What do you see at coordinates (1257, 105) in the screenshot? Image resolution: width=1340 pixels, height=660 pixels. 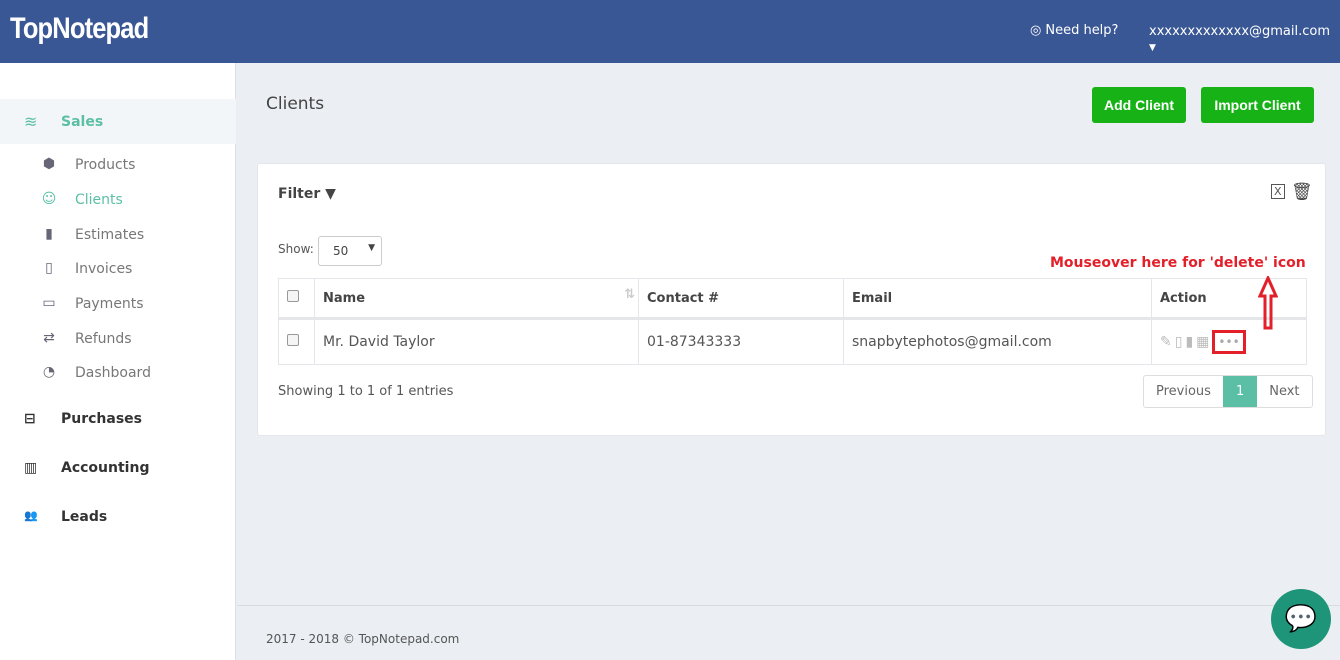 I see `import-client-button: Import Client` at bounding box center [1257, 105].